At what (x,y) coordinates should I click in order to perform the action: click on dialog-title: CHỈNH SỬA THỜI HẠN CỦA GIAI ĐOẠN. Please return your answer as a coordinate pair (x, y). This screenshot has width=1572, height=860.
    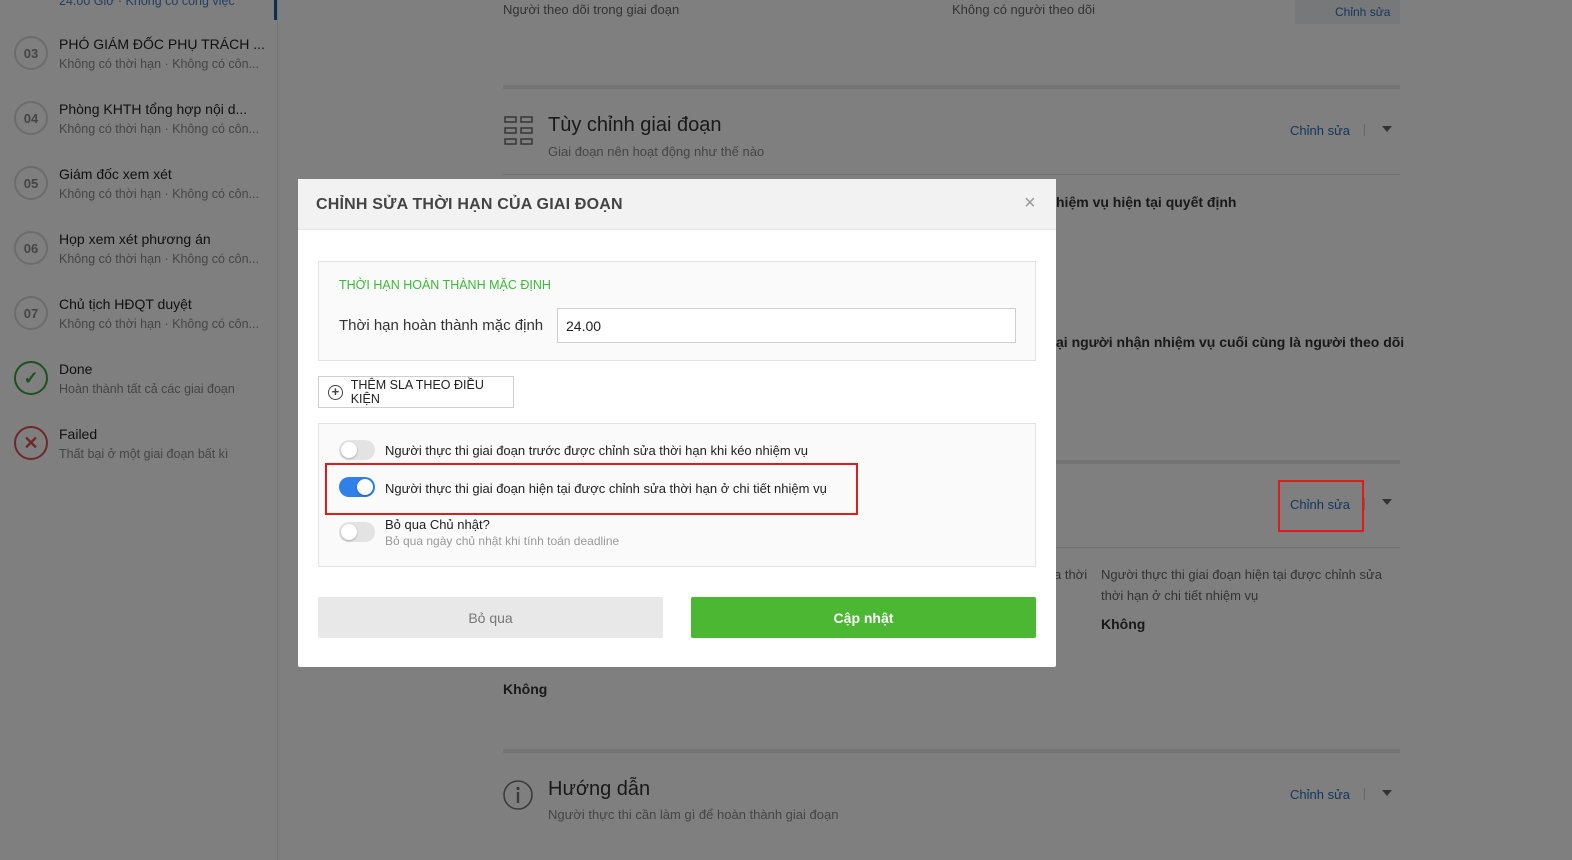
    Looking at the image, I should click on (469, 204).